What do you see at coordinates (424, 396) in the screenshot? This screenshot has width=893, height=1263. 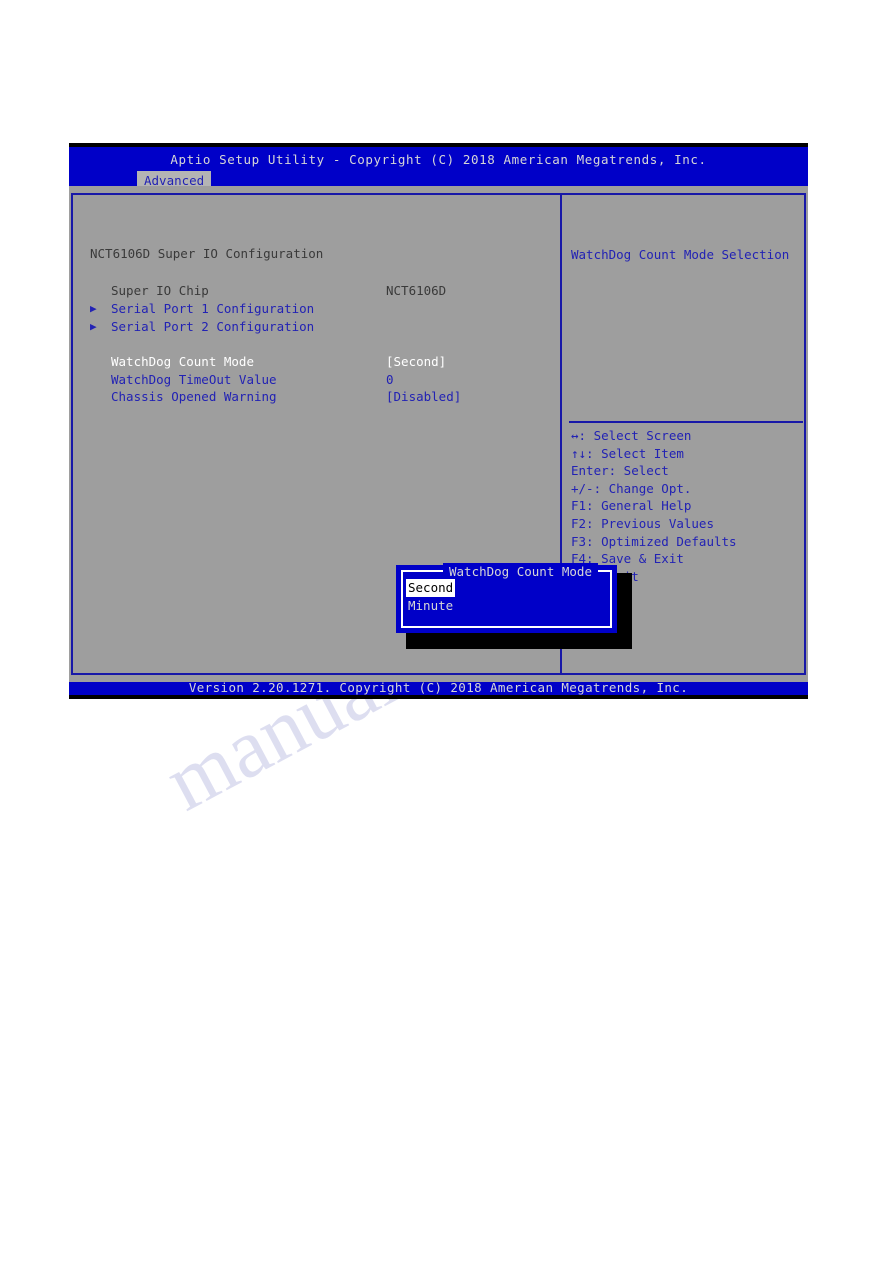 I see `setting-value: [Disabled]` at bounding box center [424, 396].